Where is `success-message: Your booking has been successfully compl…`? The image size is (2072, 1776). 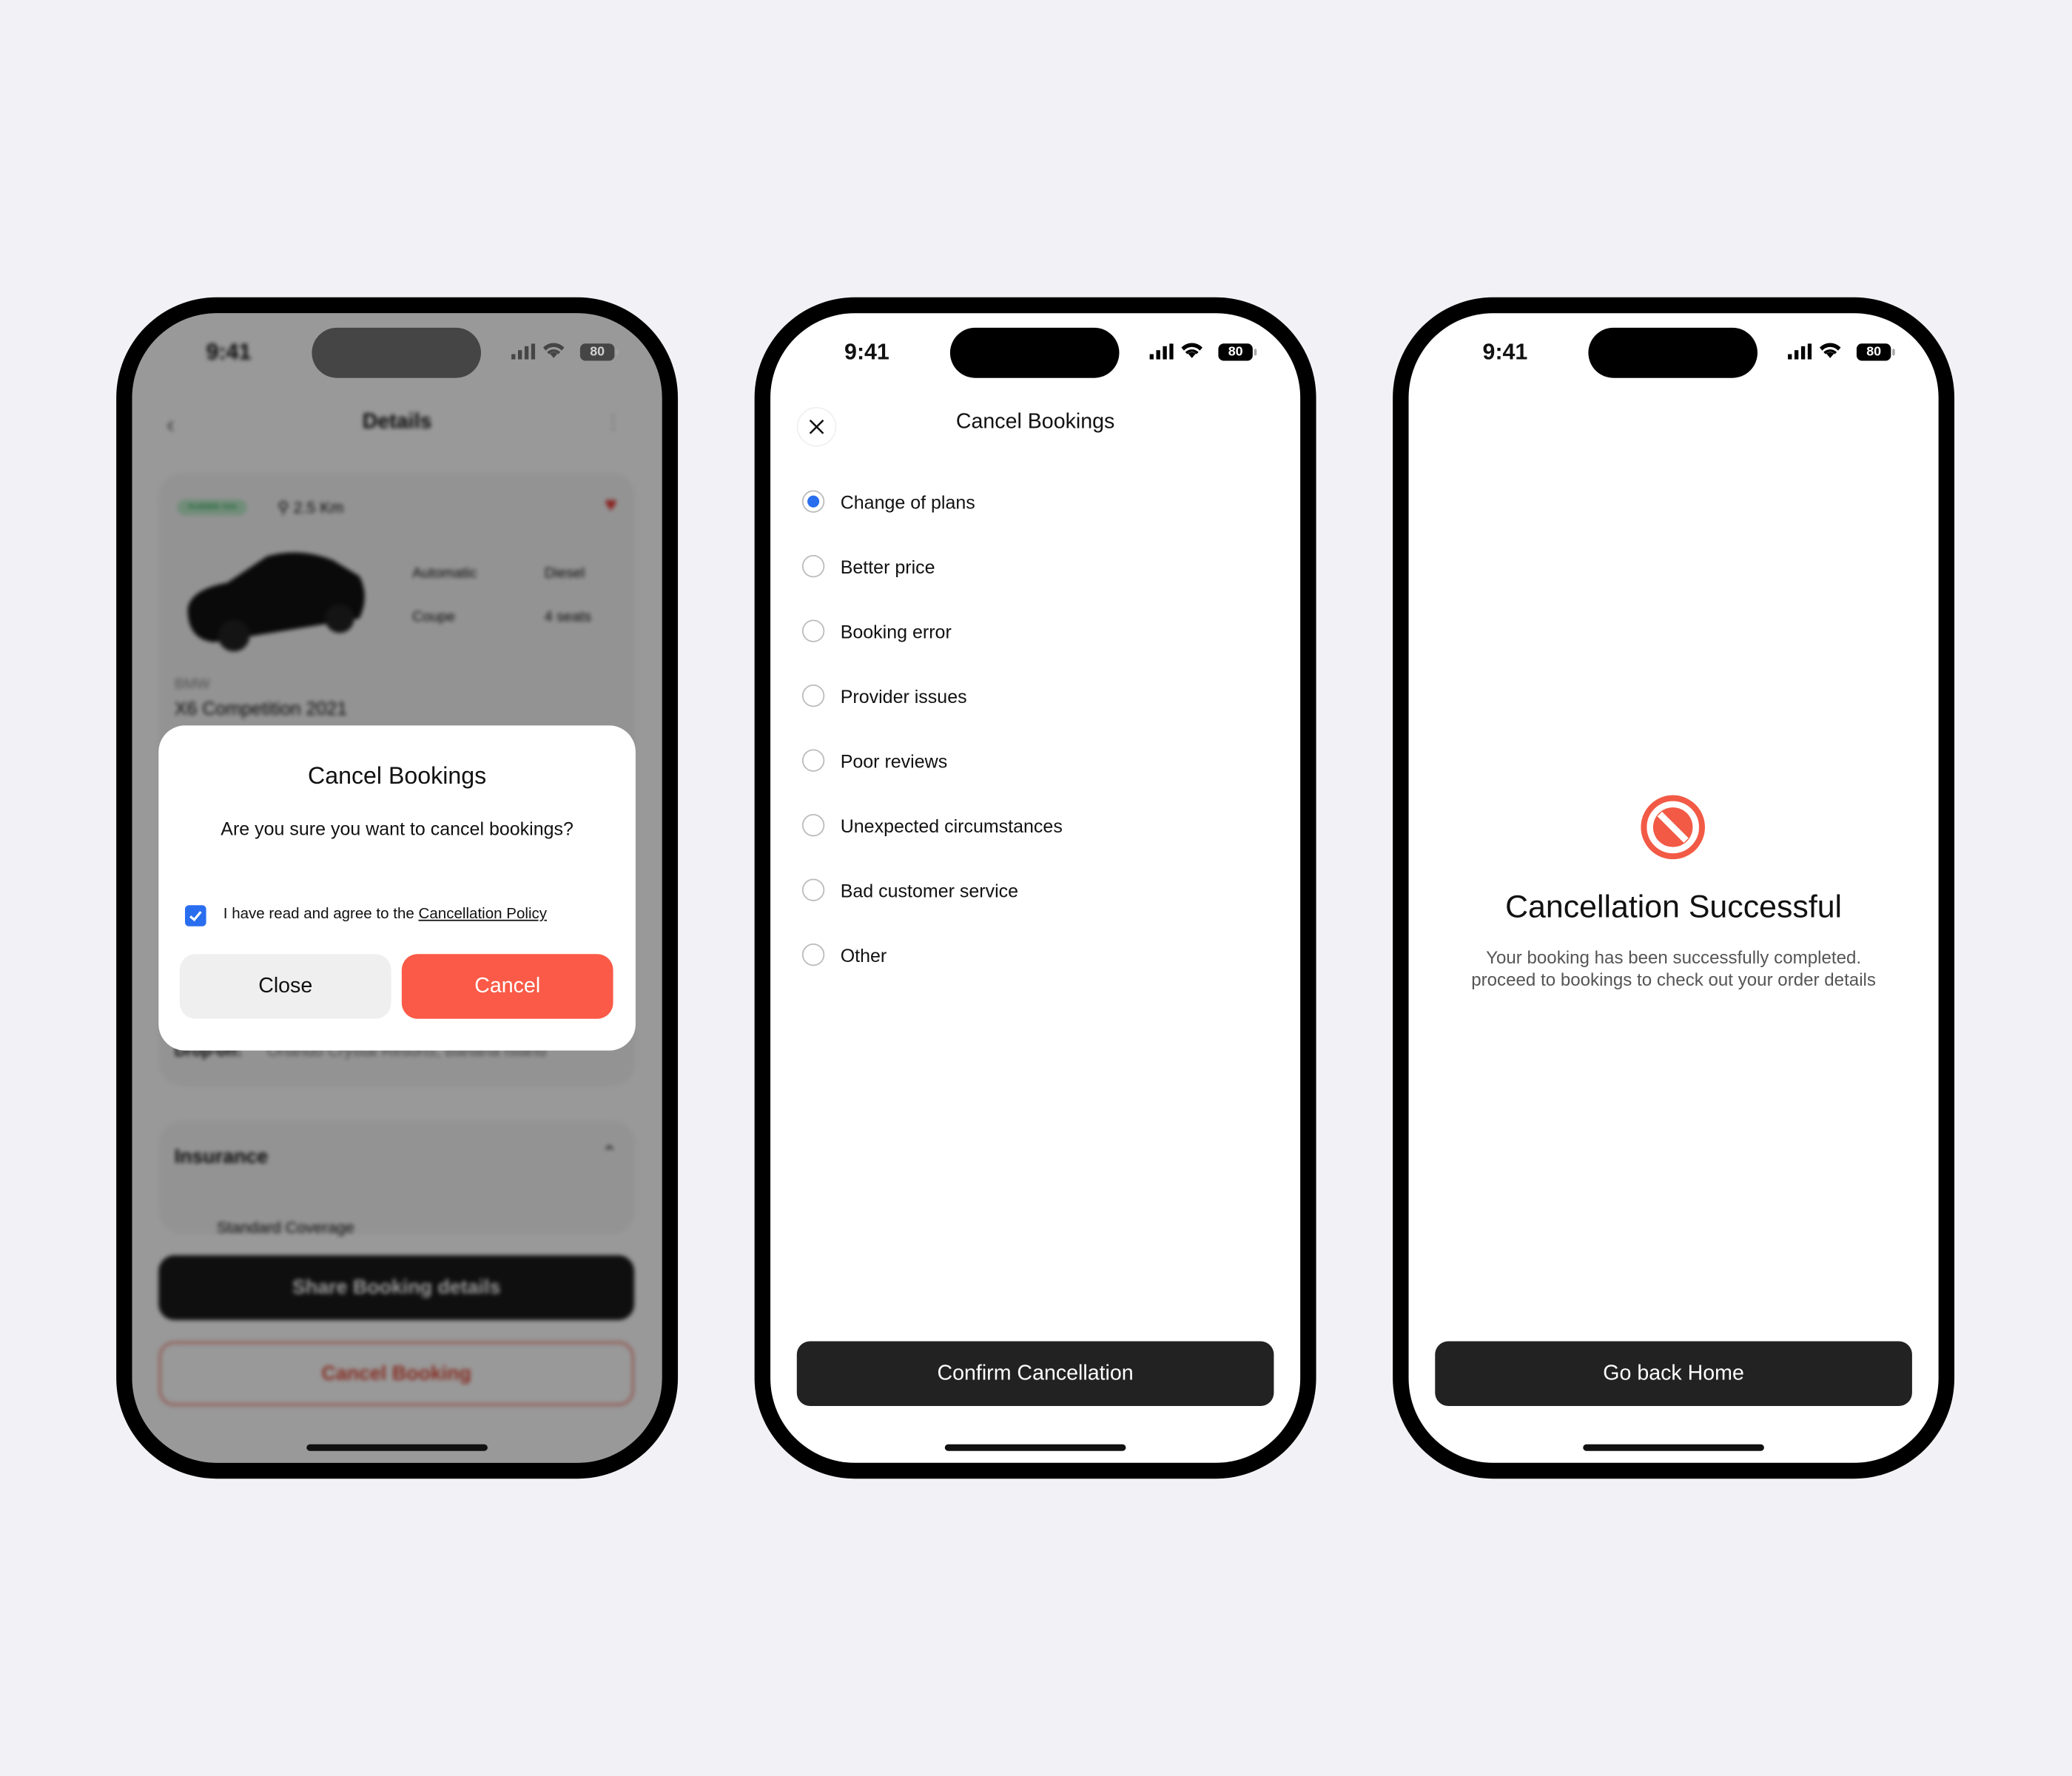 success-message: Your booking has been successfully compl… is located at coordinates (1674, 969).